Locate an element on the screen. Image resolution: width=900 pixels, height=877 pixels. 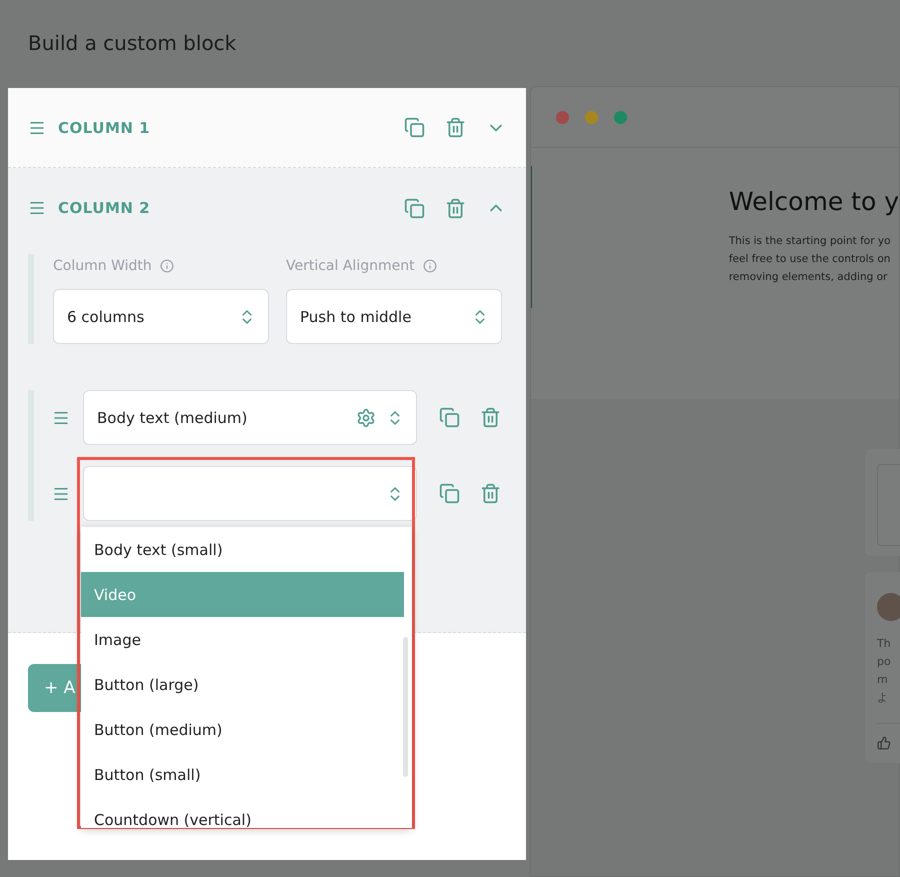
preview-heading: Welcome to y is located at coordinates (813, 201).